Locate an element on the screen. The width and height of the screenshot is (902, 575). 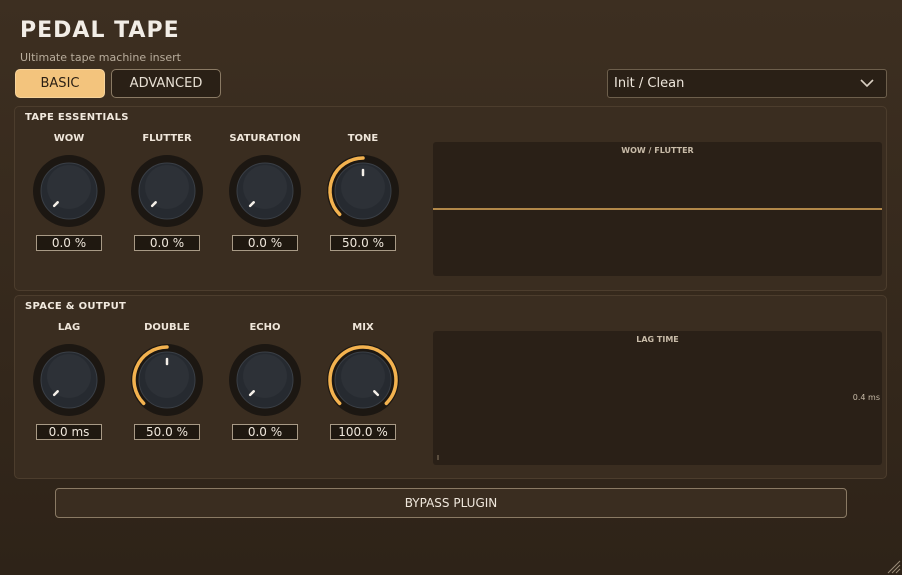
preset-selected-value: Init / Clean is located at coordinates (649, 83).